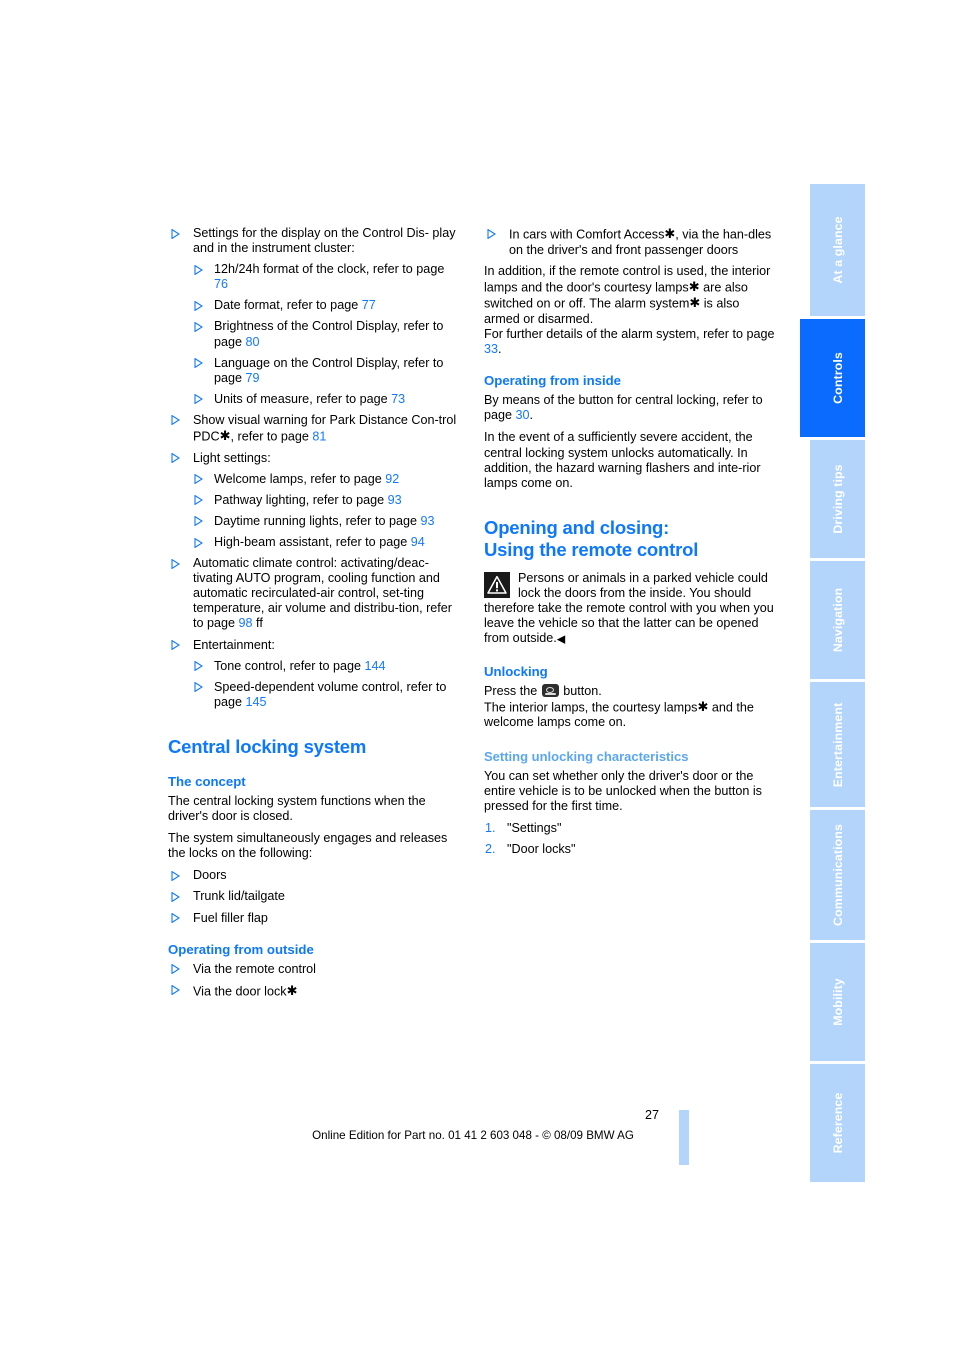 The width and height of the screenshot is (954, 1350). Describe the element at coordinates (837, 378) in the screenshot. I see `tab-label: Controls` at that location.